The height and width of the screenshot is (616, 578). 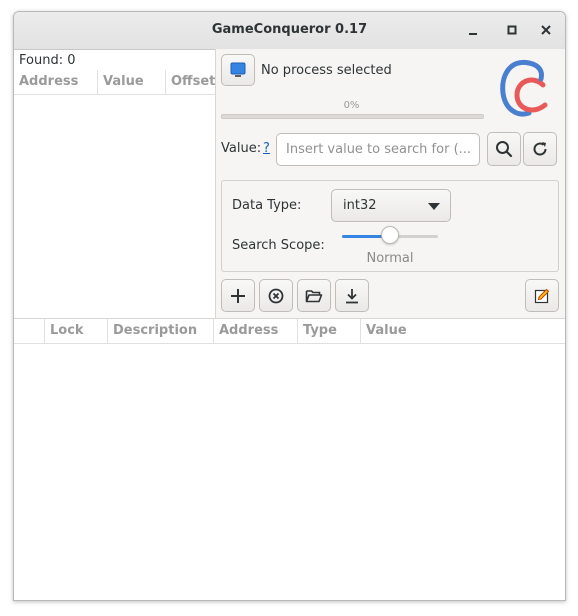 I want to click on reset-button, so click(x=540, y=149).